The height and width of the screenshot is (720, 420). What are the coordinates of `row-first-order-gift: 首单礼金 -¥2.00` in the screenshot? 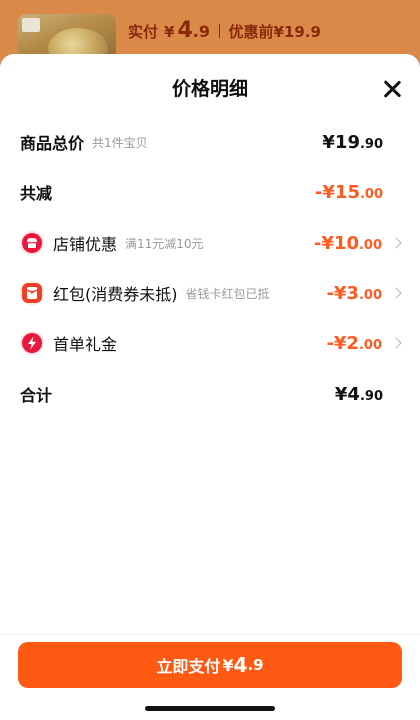 It's located at (211, 343).